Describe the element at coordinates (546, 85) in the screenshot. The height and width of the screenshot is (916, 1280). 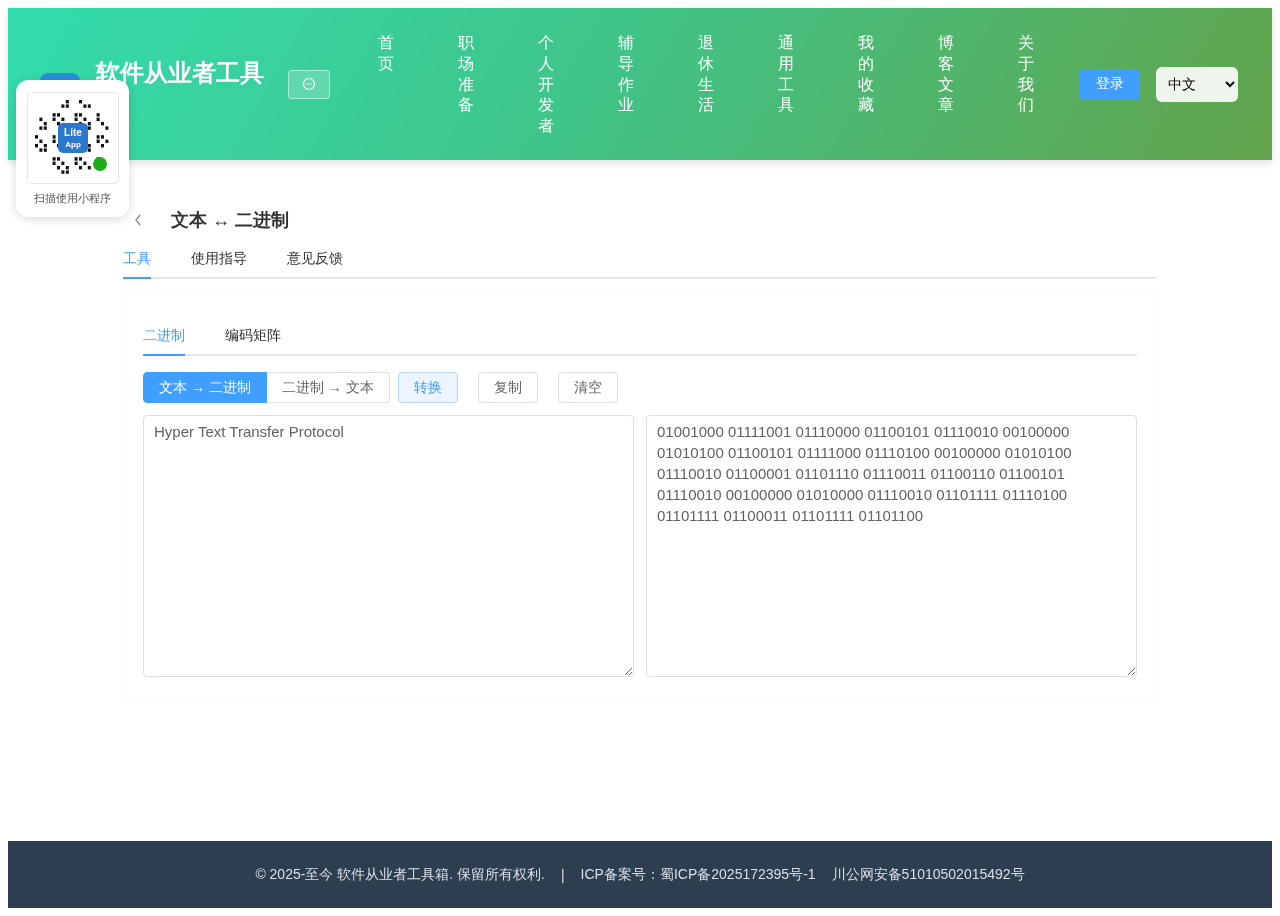
I see `nav-link: 个人开发者` at that location.